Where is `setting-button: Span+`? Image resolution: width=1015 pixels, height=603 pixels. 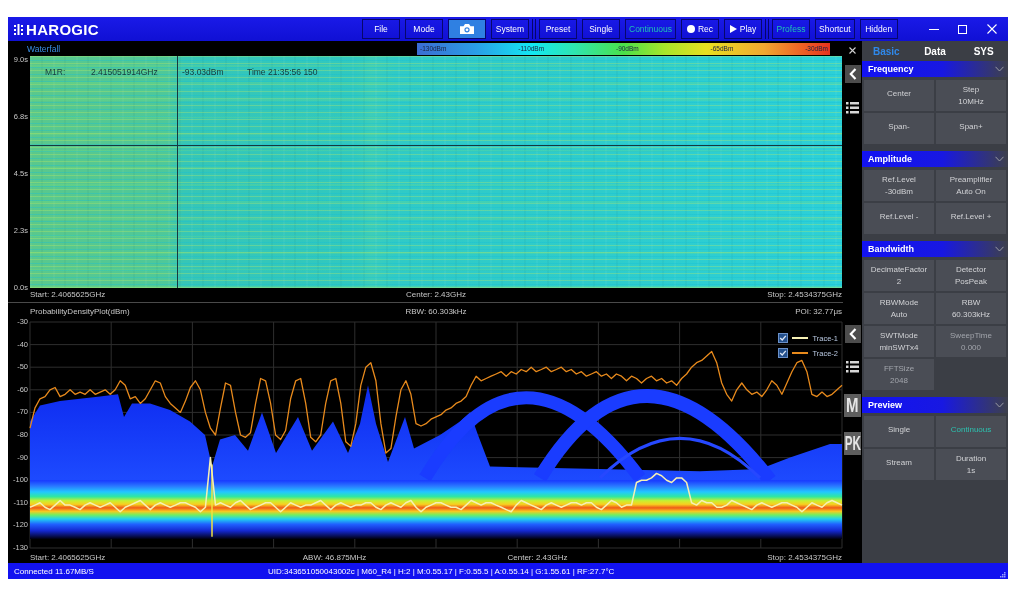 setting-button: Span+ is located at coordinates (971, 128).